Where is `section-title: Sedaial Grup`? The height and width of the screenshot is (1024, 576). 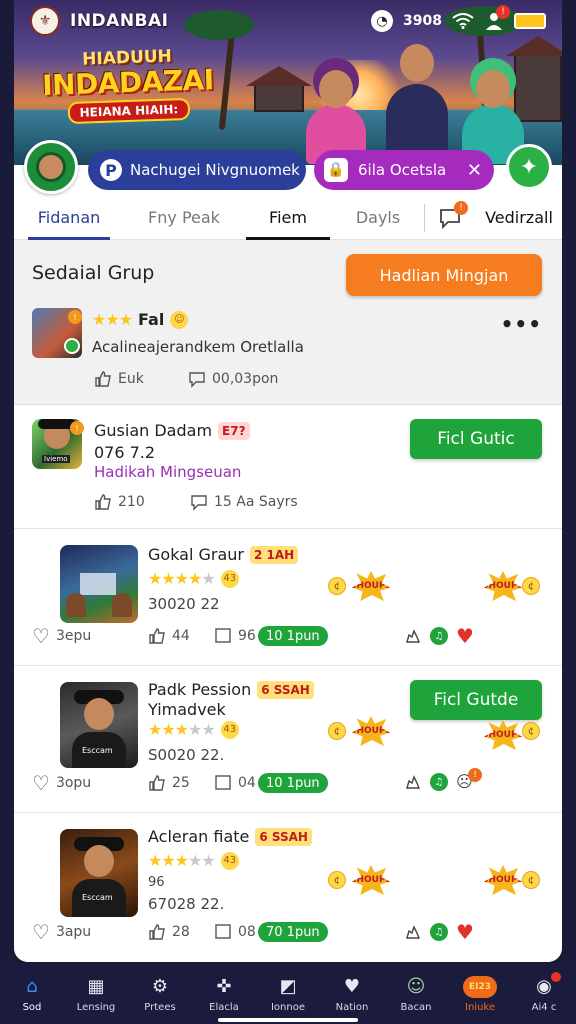 section-title: Sedaial Grup is located at coordinates (93, 273).